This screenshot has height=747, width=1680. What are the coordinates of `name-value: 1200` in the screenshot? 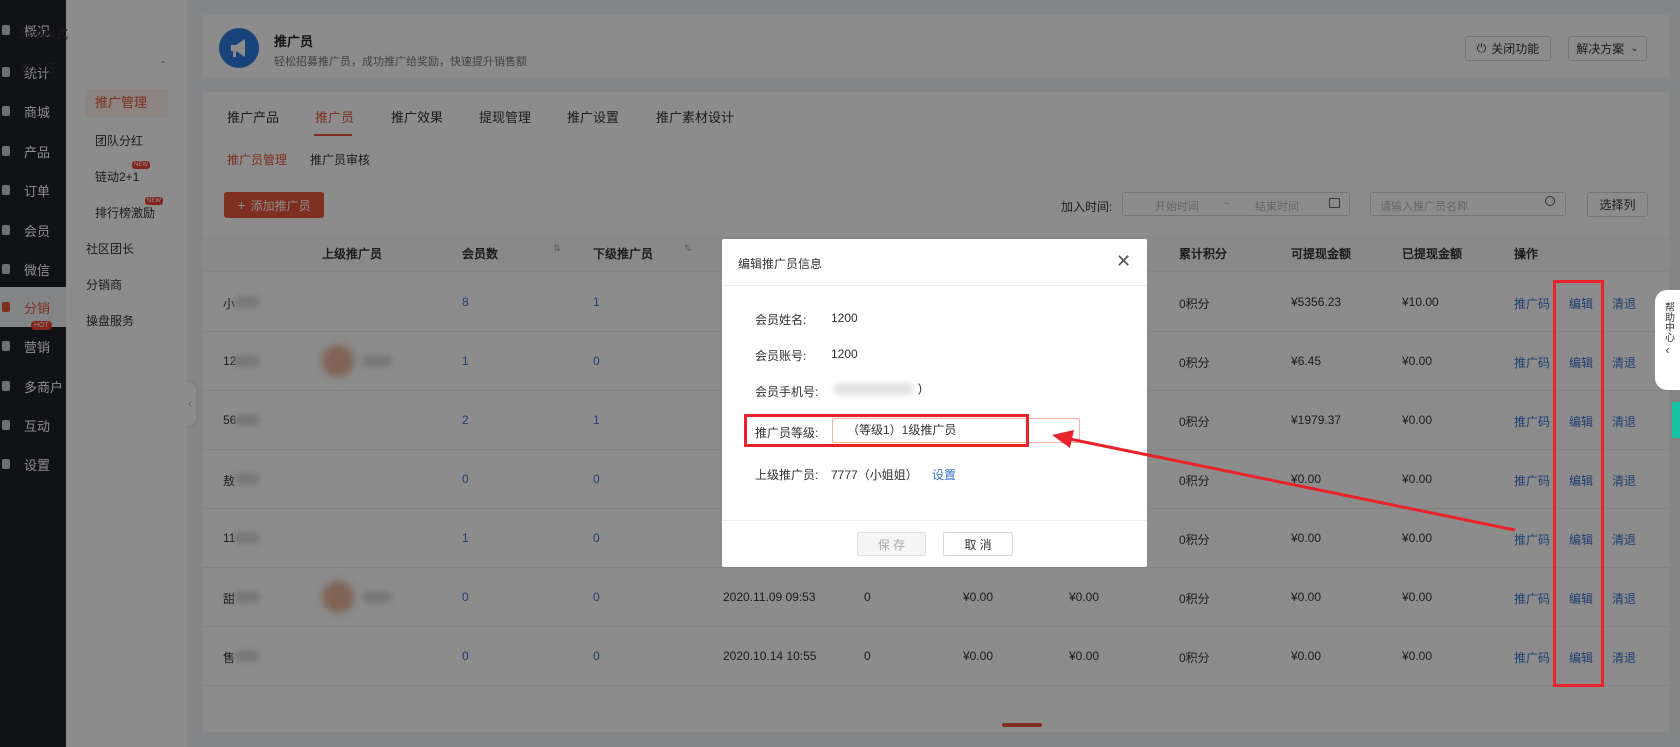 It's located at (844, 318).